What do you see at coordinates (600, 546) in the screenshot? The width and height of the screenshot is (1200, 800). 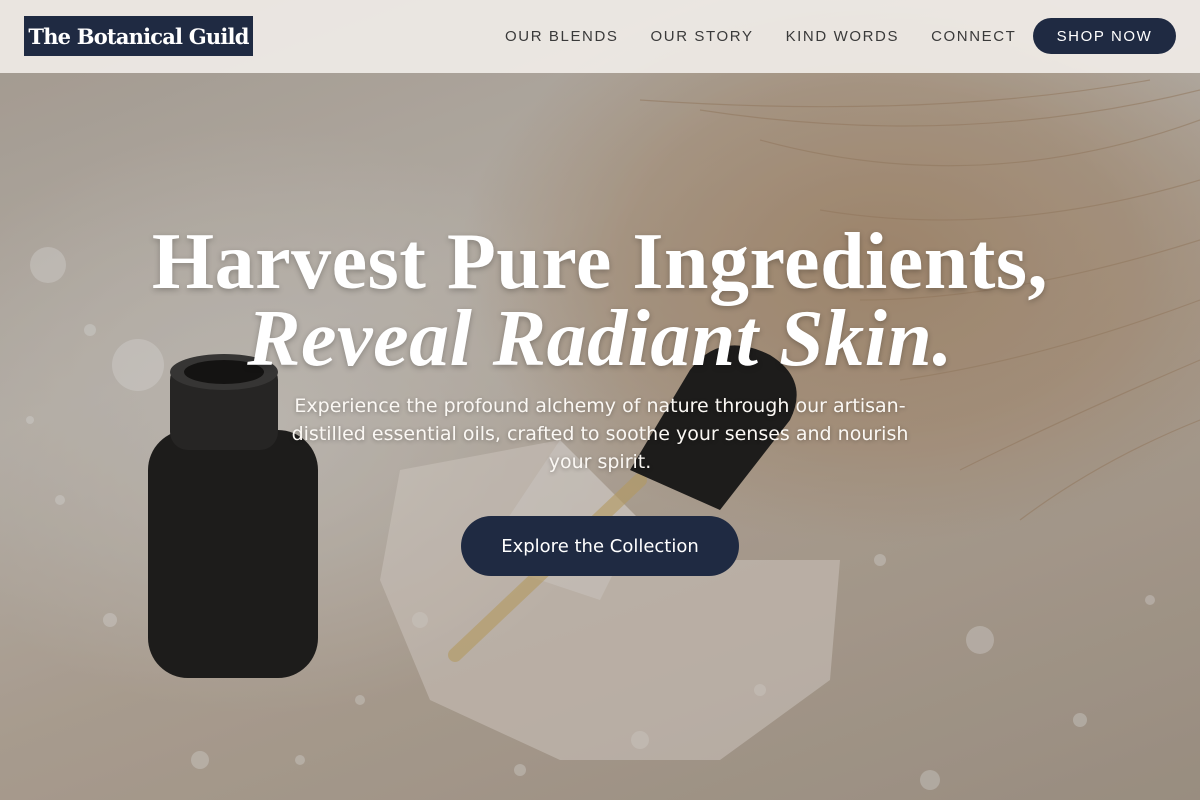 I see `explore-collection-button: Explore the Collection` at bounding box center [600, 546].